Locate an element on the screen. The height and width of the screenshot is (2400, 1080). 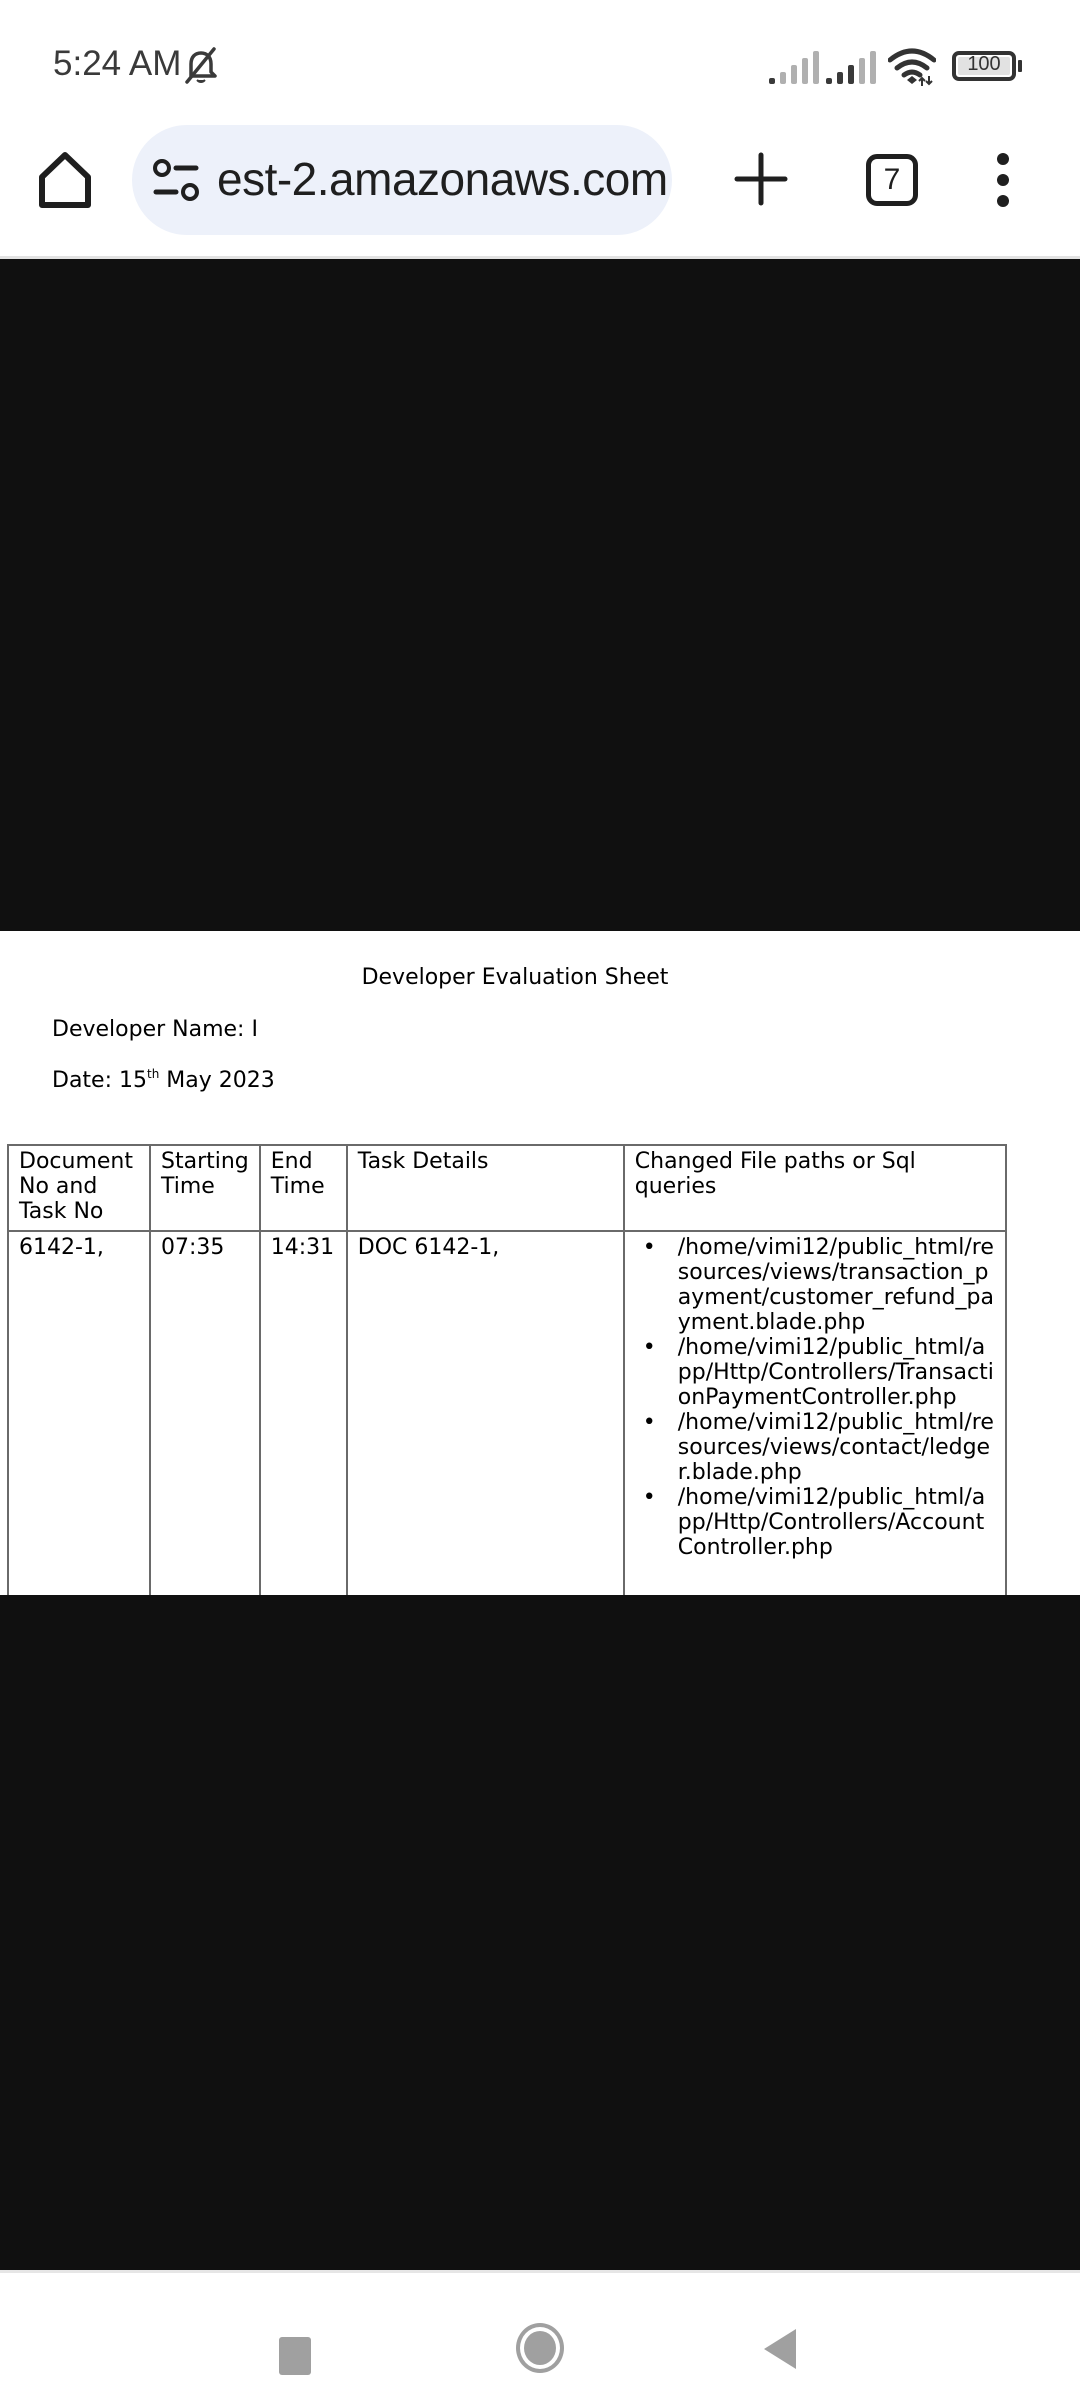
date-suffix: th is located at coordinates (153, 1074).